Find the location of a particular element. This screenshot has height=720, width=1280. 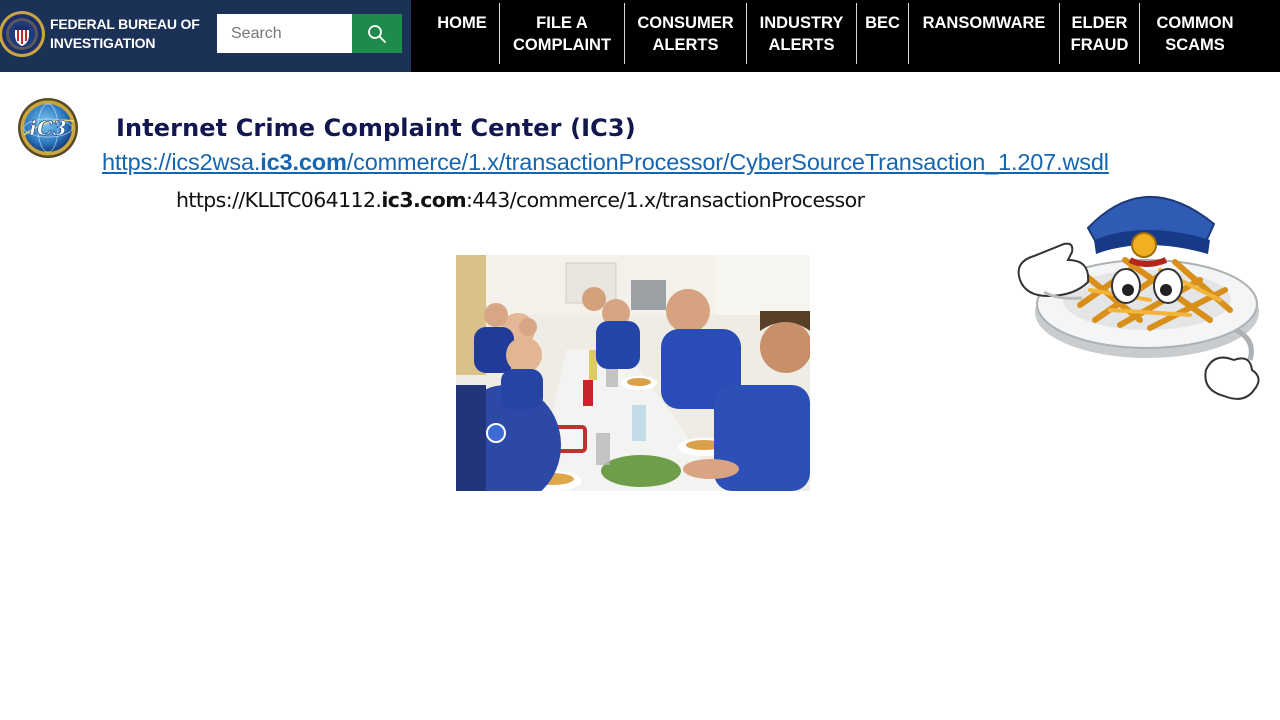

endpoint-domain: ic3.com is located at coordinates (423, 200).